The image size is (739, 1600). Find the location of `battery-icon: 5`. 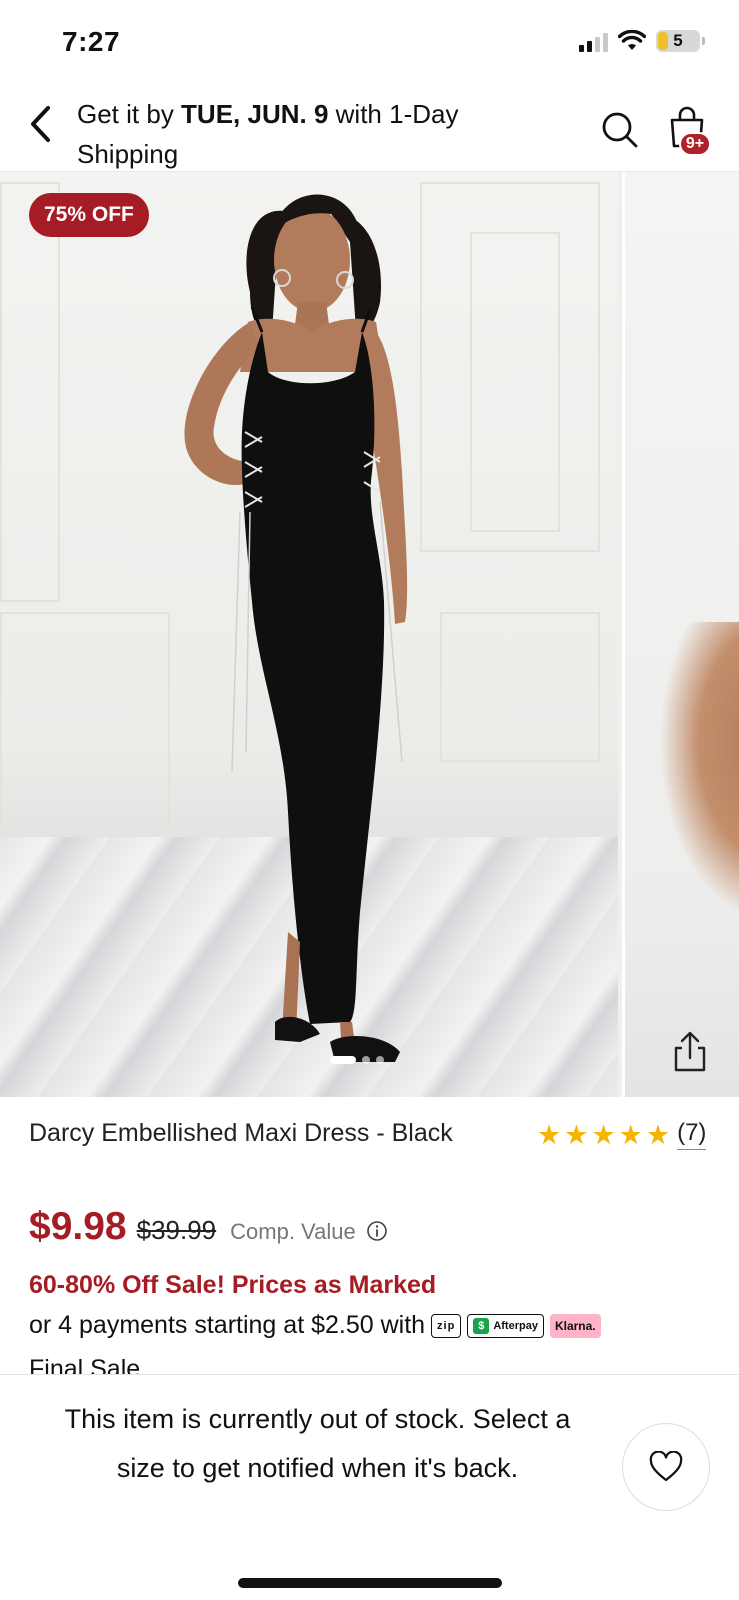

battery-icon: 5 is located at coordinates (678, 41).